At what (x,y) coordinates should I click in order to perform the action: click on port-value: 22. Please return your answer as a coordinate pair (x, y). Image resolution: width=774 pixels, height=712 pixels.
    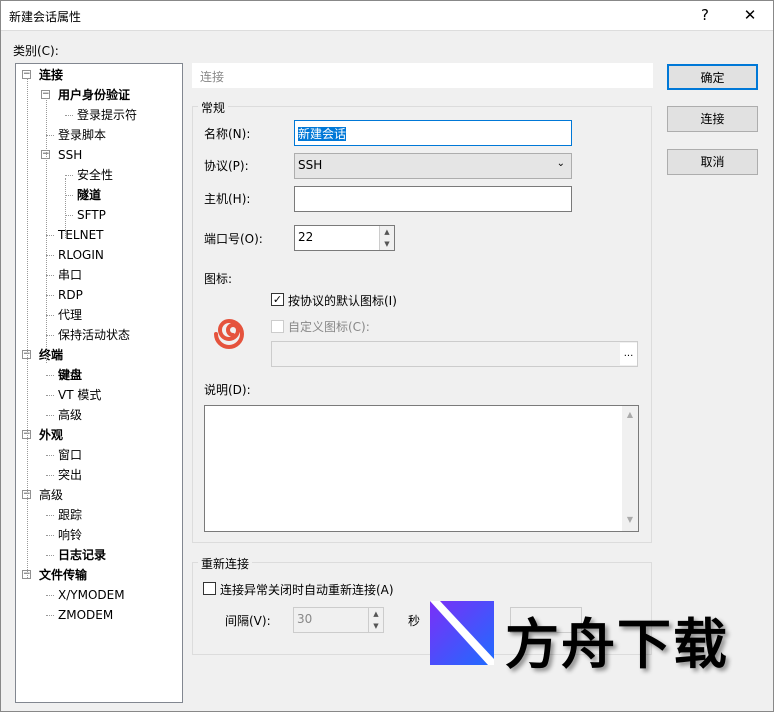
    Looking at the image, I should click on (306, 237).